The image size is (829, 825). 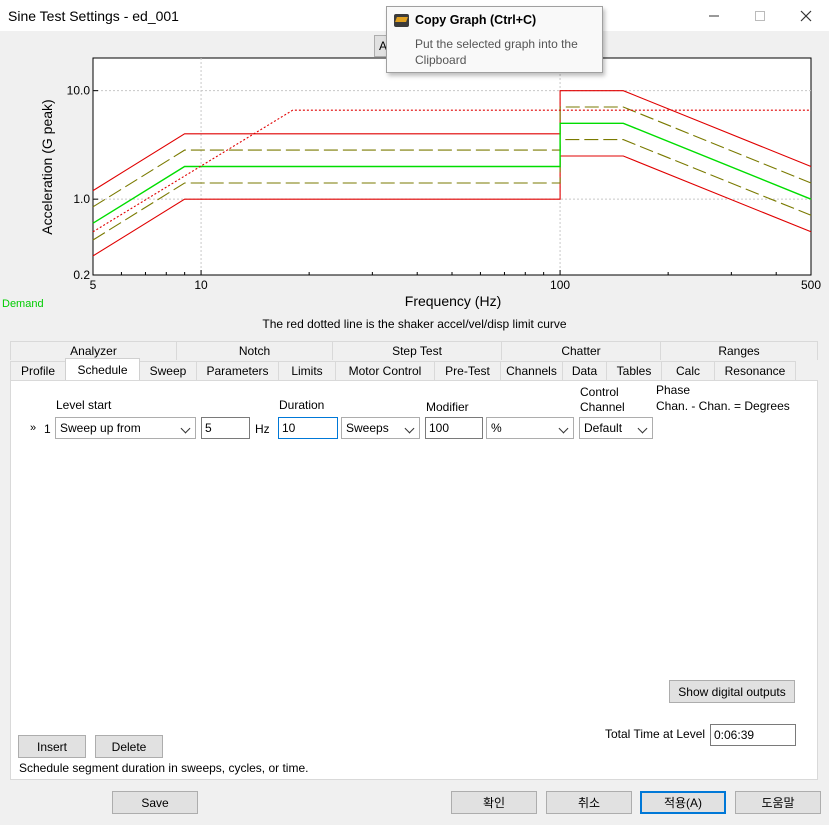 I want to click on x-axis-label: Frequency (Hz), so click(x=453, y=301).